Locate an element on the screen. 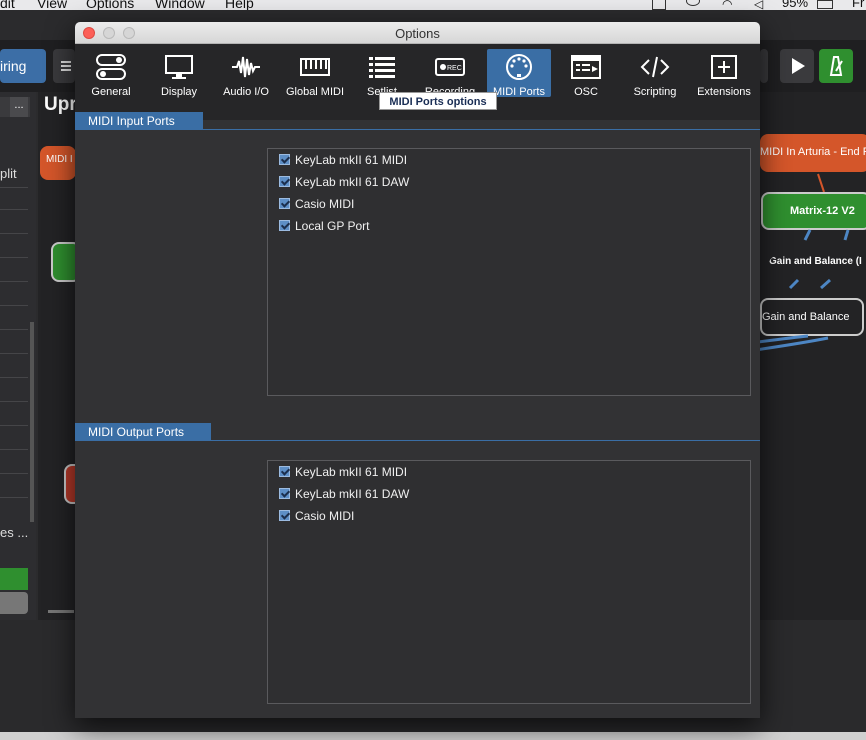 The width and height of the screenshot is (866, 740). tab-global-midi: Global MIDI is located at coordinates (315, 73).